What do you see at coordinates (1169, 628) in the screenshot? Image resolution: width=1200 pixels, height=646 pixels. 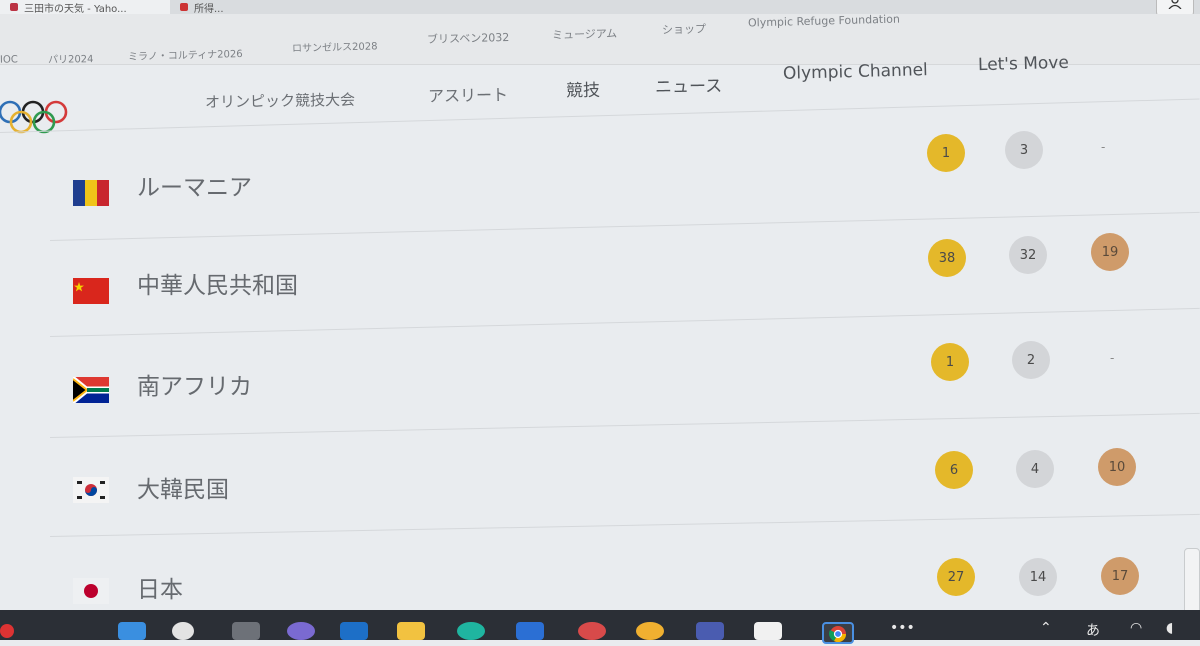 I see `volume-icon: ◖` at bounding box center [1169, 628].